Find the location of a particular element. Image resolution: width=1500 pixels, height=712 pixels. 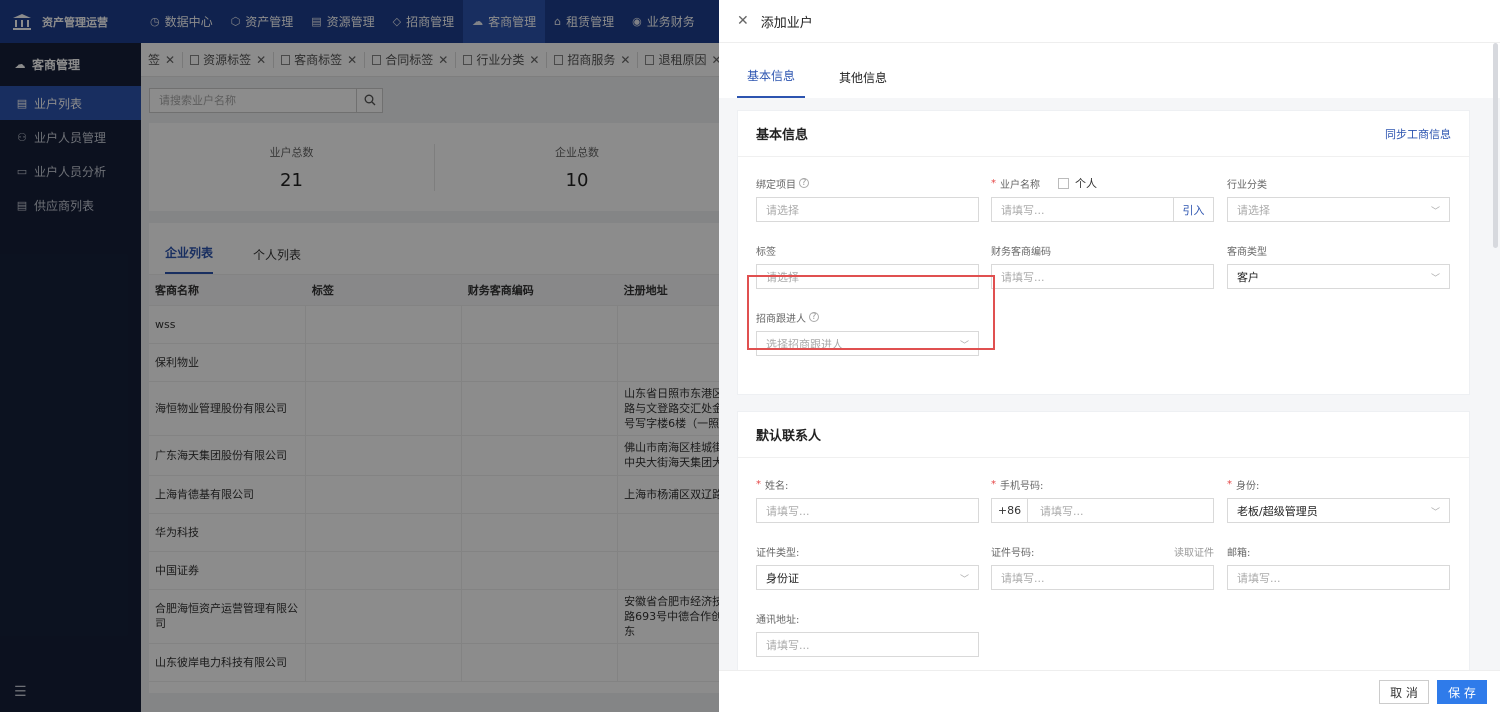

field-tenant-name: * 业户名称 个人 请填写... 引入 is located at coordinates (1102, 198).